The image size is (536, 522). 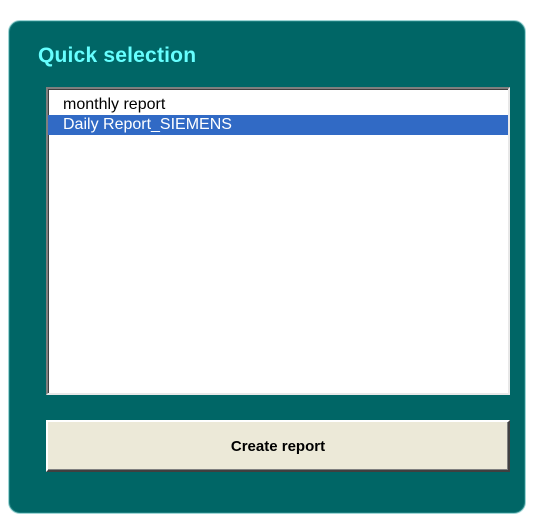 I want to click on list-item-daily-report-siemens: Daily Report_SIEMENS, so click(x=278, y=125).